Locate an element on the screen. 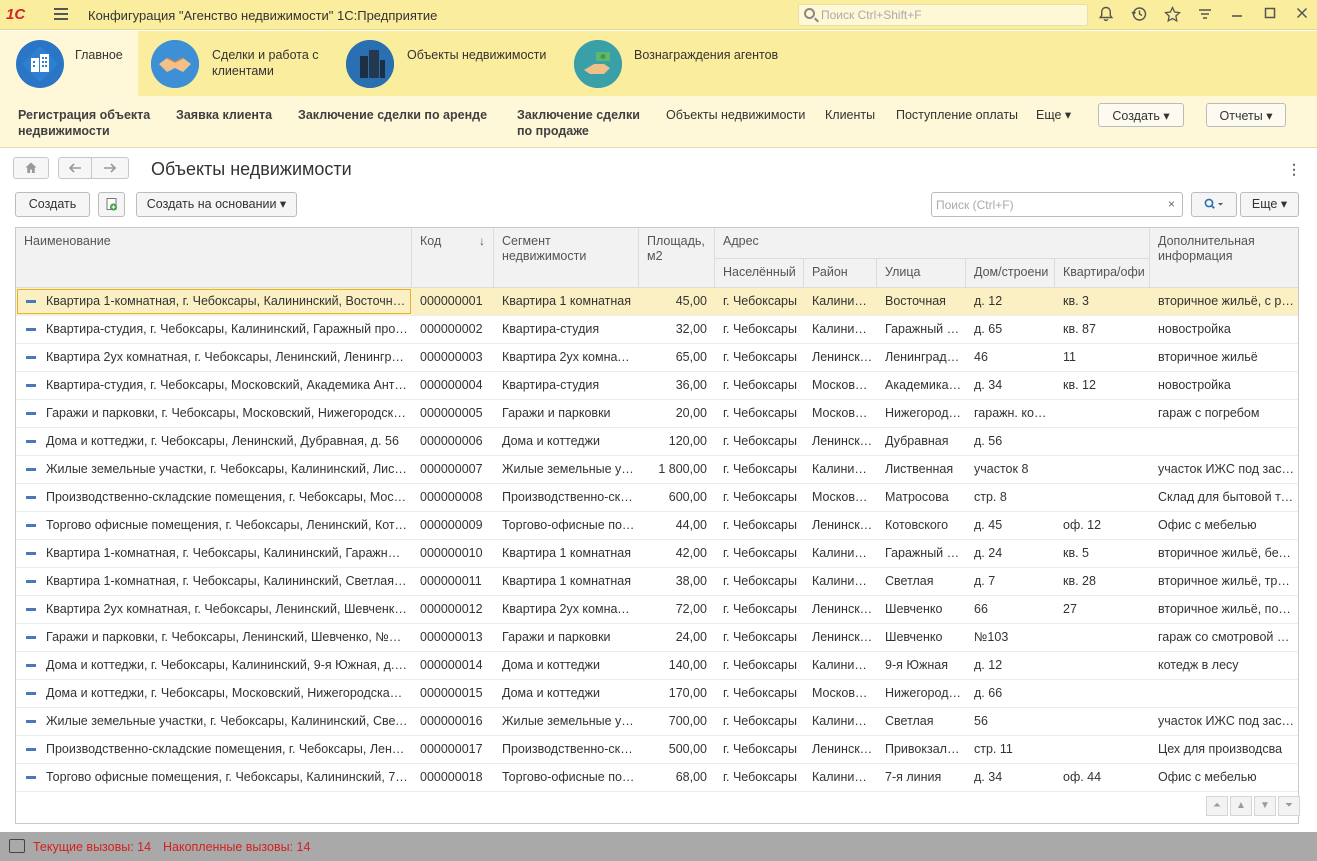 The image size is (1317, 861). create-menu-button: Создать ▾ is located at coordinates (1141, 115).